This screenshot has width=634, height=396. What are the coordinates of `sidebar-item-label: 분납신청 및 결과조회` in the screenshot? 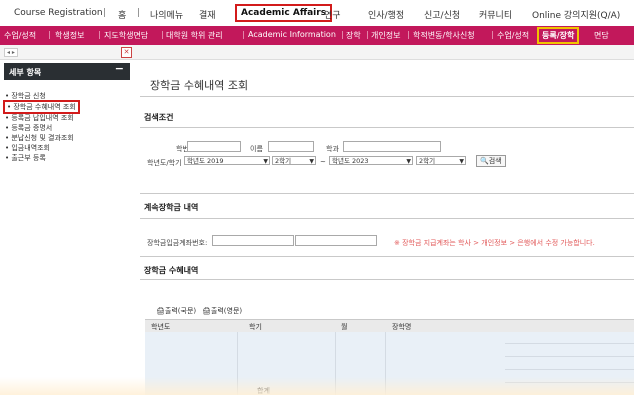 It's located at (42, 138).